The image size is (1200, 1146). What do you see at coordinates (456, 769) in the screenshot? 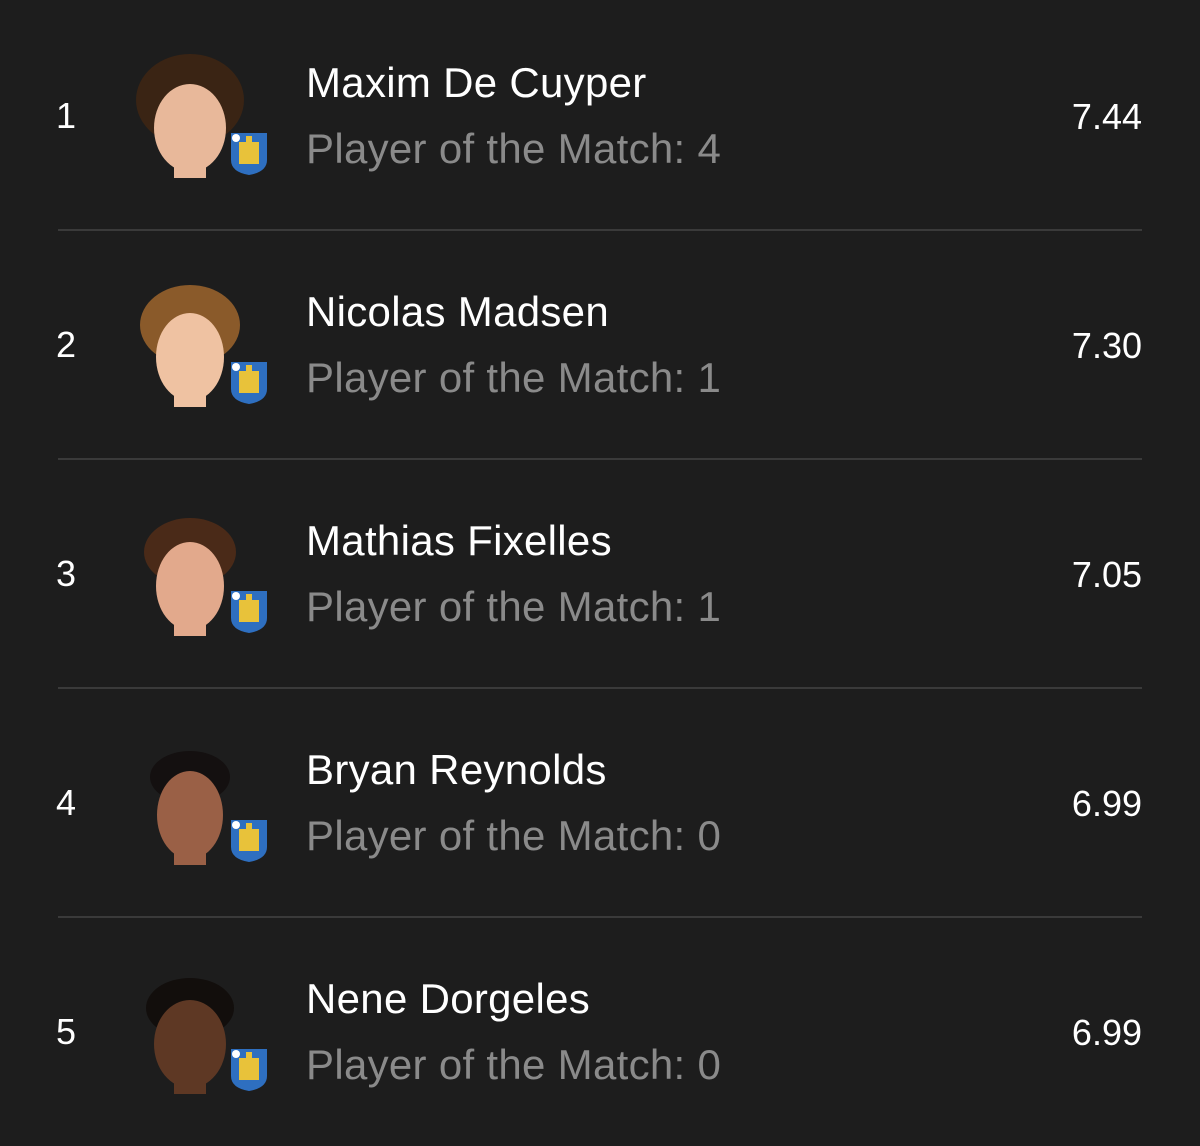
I see `player-name: Bryan Reynolds` at bounding box center [456, 769].